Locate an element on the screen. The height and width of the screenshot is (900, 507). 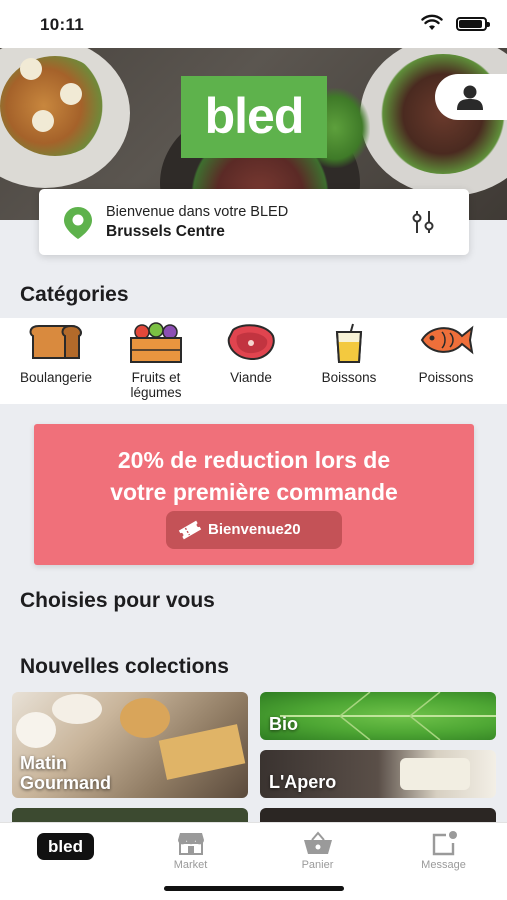
filter-sliders-icon is located at coordinates (423, 222).